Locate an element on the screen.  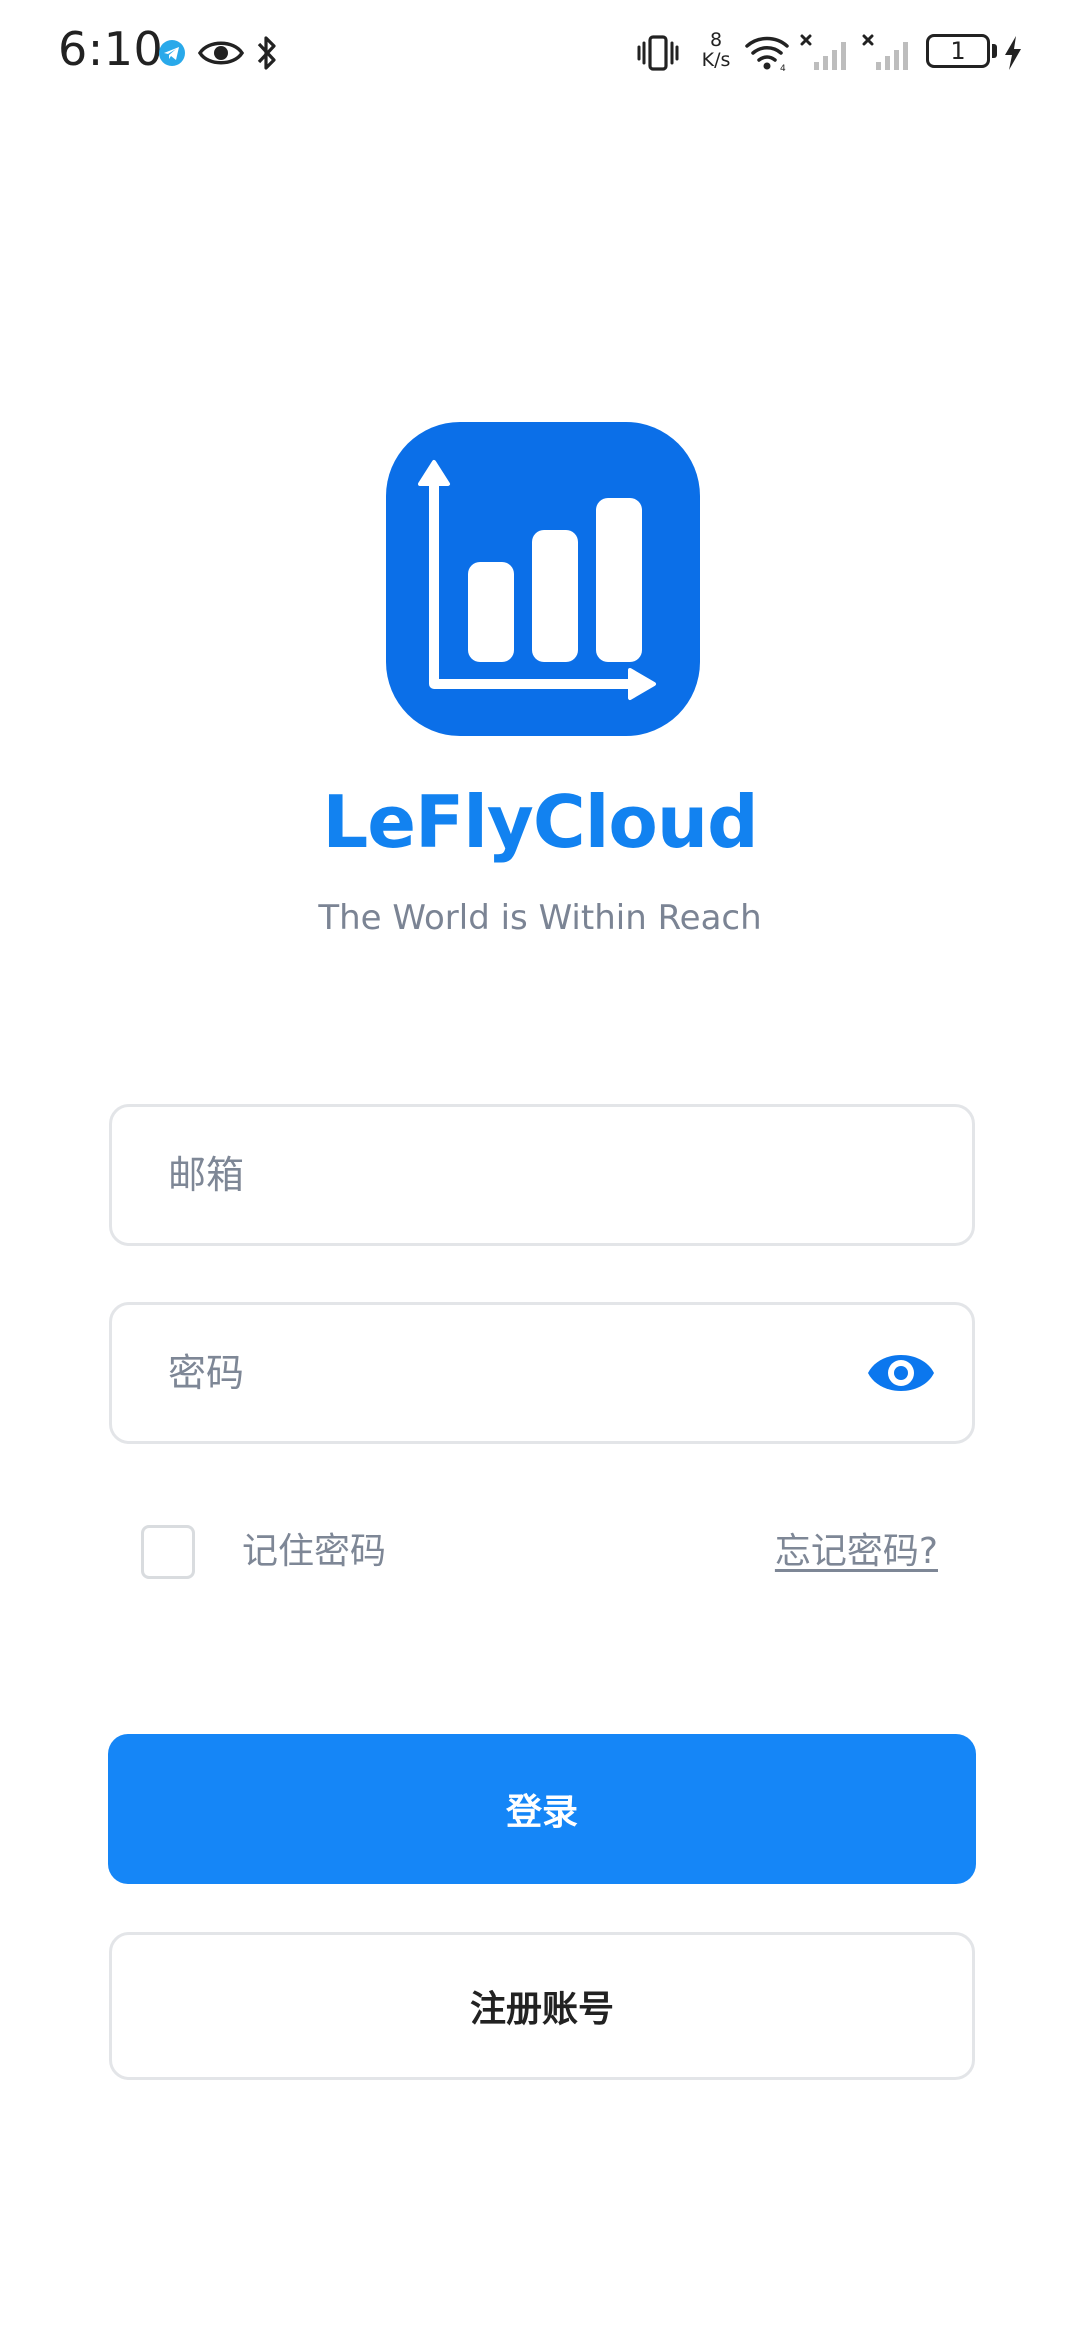
battery-icon: 1 is located at coordinates (958, 51).